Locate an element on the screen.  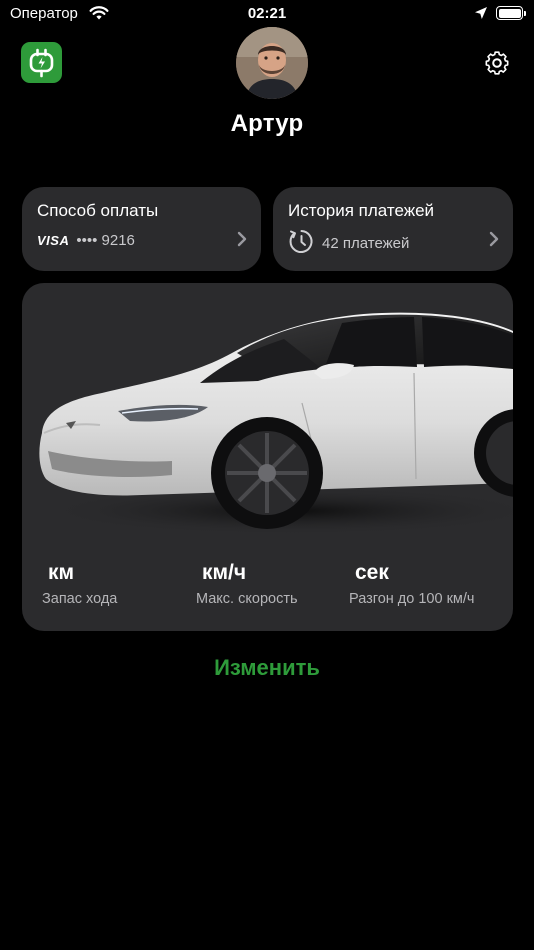
clock: 02:21 is located at coordinates (267, 13).